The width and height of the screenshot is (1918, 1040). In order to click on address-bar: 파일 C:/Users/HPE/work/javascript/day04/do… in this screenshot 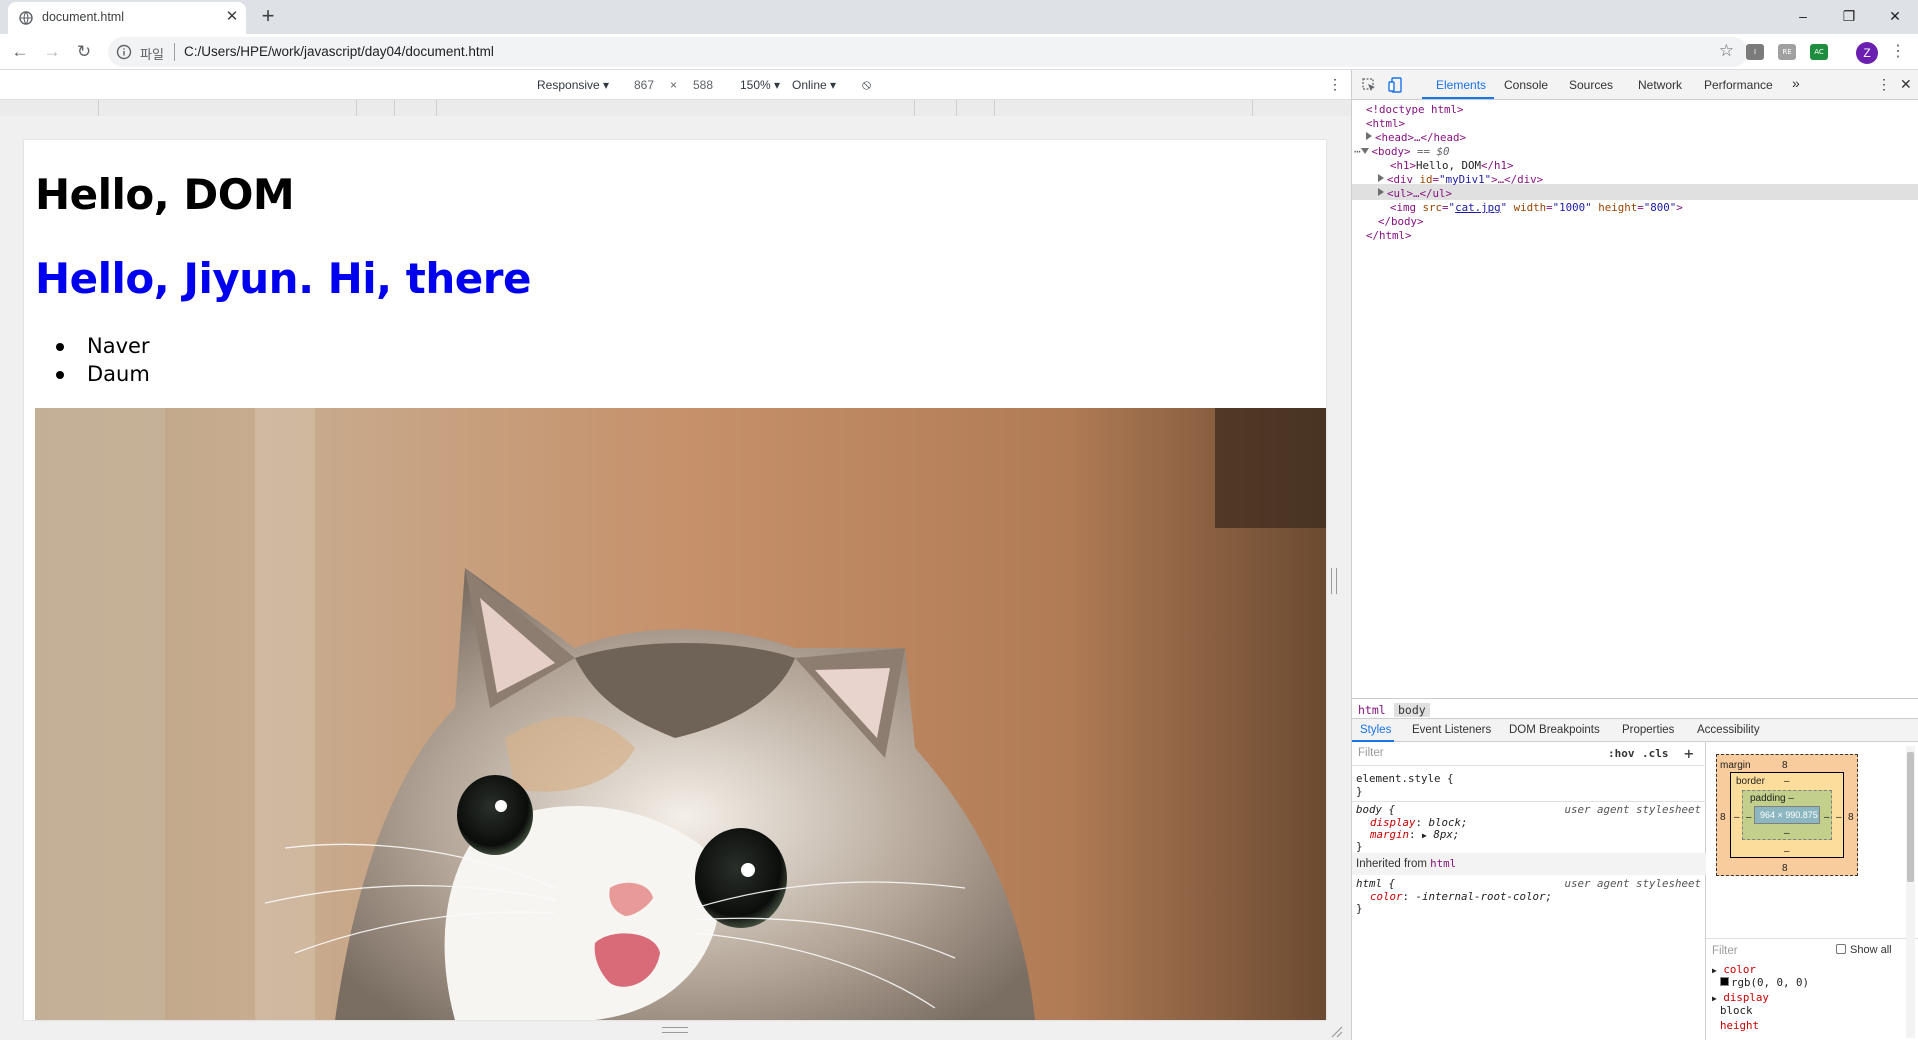, I will do `click(928, 52)`.